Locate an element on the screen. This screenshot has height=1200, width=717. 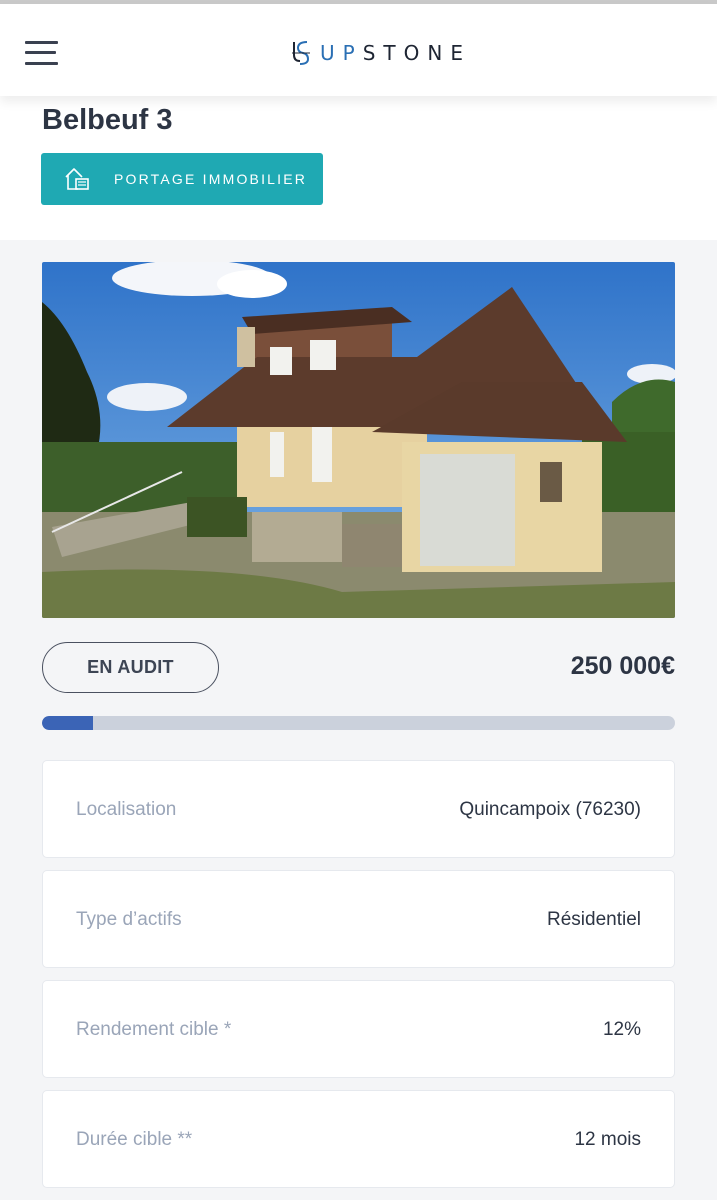
price: 250 000€ is located at coordinates (622, 666).